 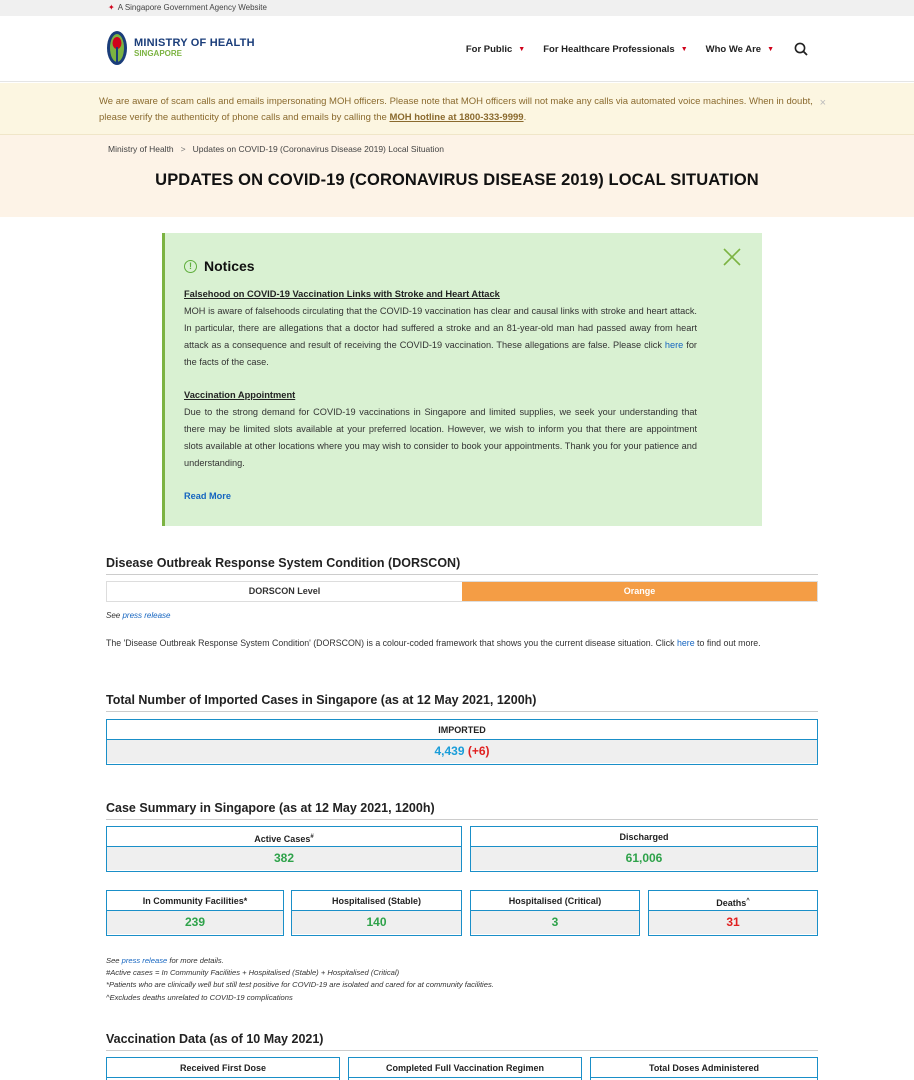 What do you see at coordinates (440, 496) in the screenshot?
I see `read-more-link: Read More` at bounding box center [440, 496].